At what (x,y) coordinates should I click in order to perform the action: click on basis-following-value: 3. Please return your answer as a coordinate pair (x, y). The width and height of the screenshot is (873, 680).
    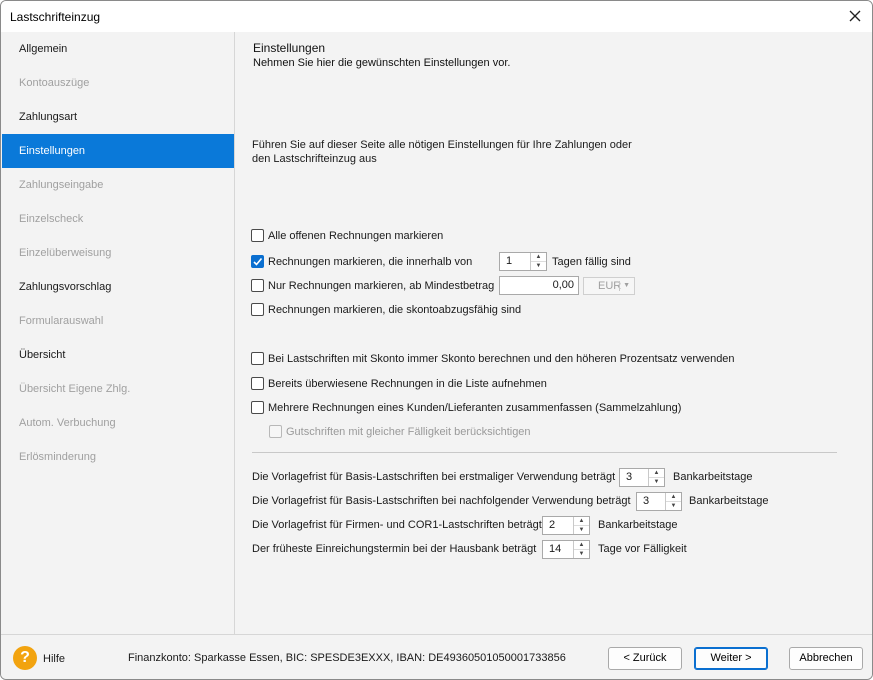
    Looking at the image, I should click on (651, 501).